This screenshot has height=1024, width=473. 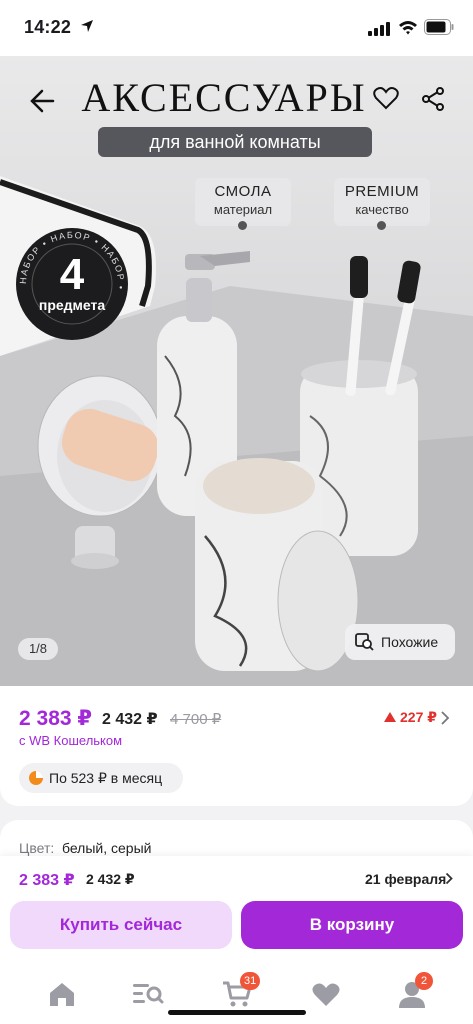 What do you see at coordinates (405, 879) in the screenshot?
I see `delivery-date: 21 февраля` at bounding box center [405, 879].